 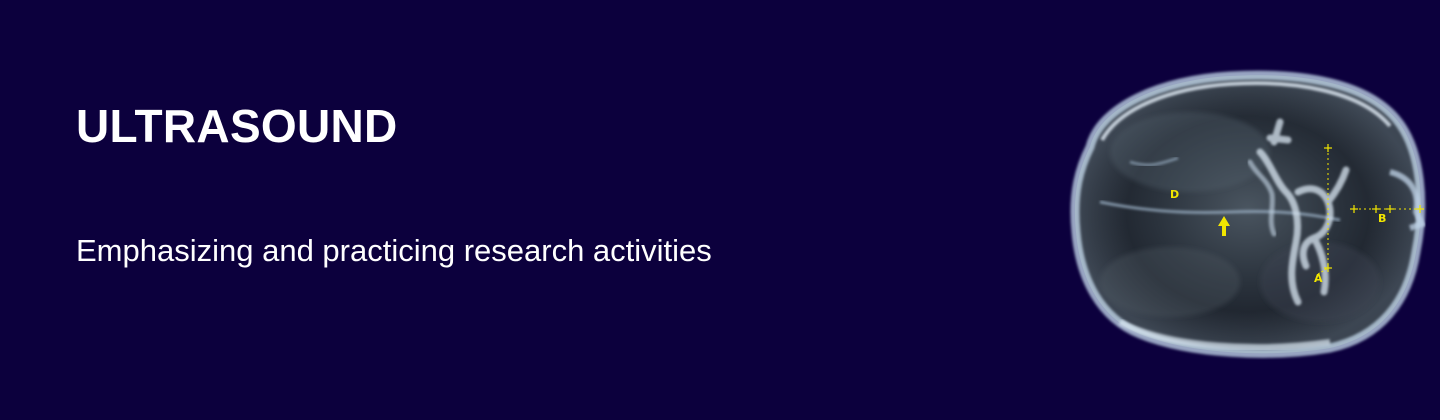 I want to click on page-title: ULTRASOUND, so click(x=237, y=126).